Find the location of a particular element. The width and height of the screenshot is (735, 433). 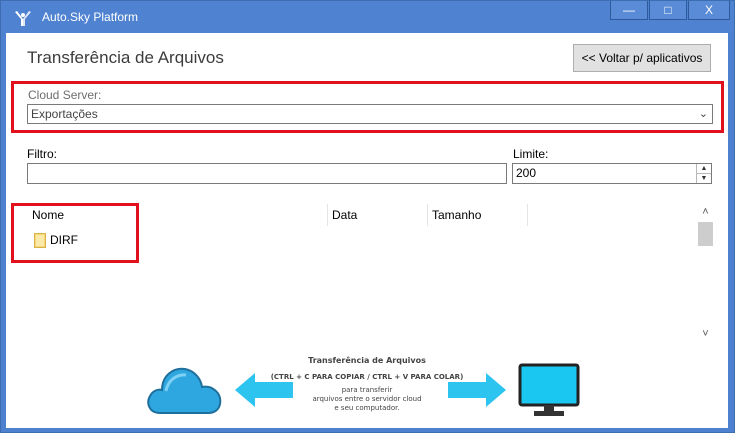

window-title: Auto.Sky Platform is located at coordinates (90, 17).